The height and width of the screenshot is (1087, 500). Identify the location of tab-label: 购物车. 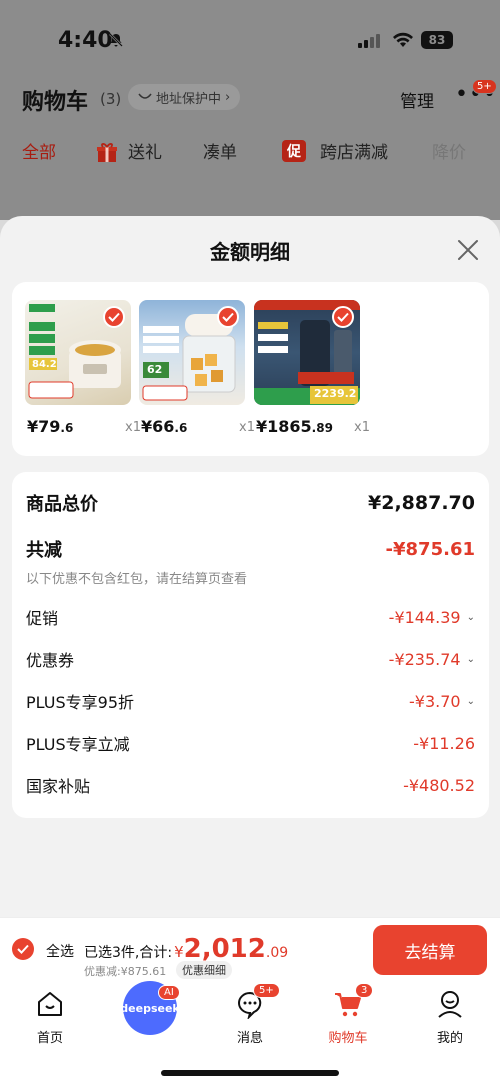
(348, 1038).